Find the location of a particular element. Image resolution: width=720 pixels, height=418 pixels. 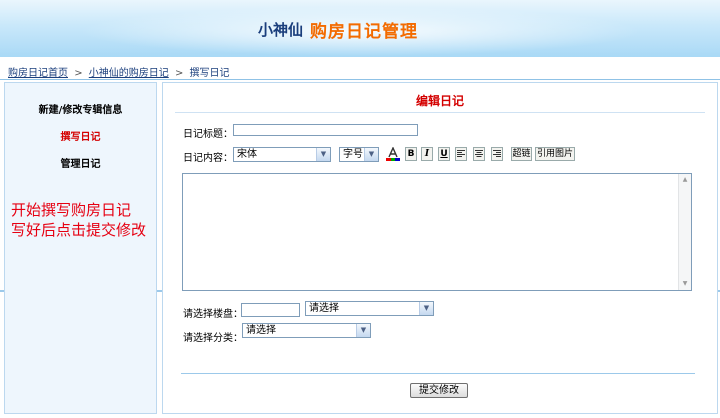

building-search-input is located at coordinates (270, 310).